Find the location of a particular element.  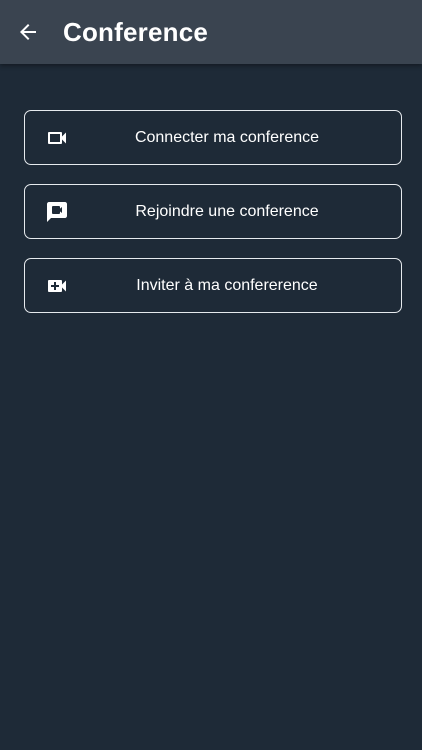

back-button is located at coordinates (28, 32).